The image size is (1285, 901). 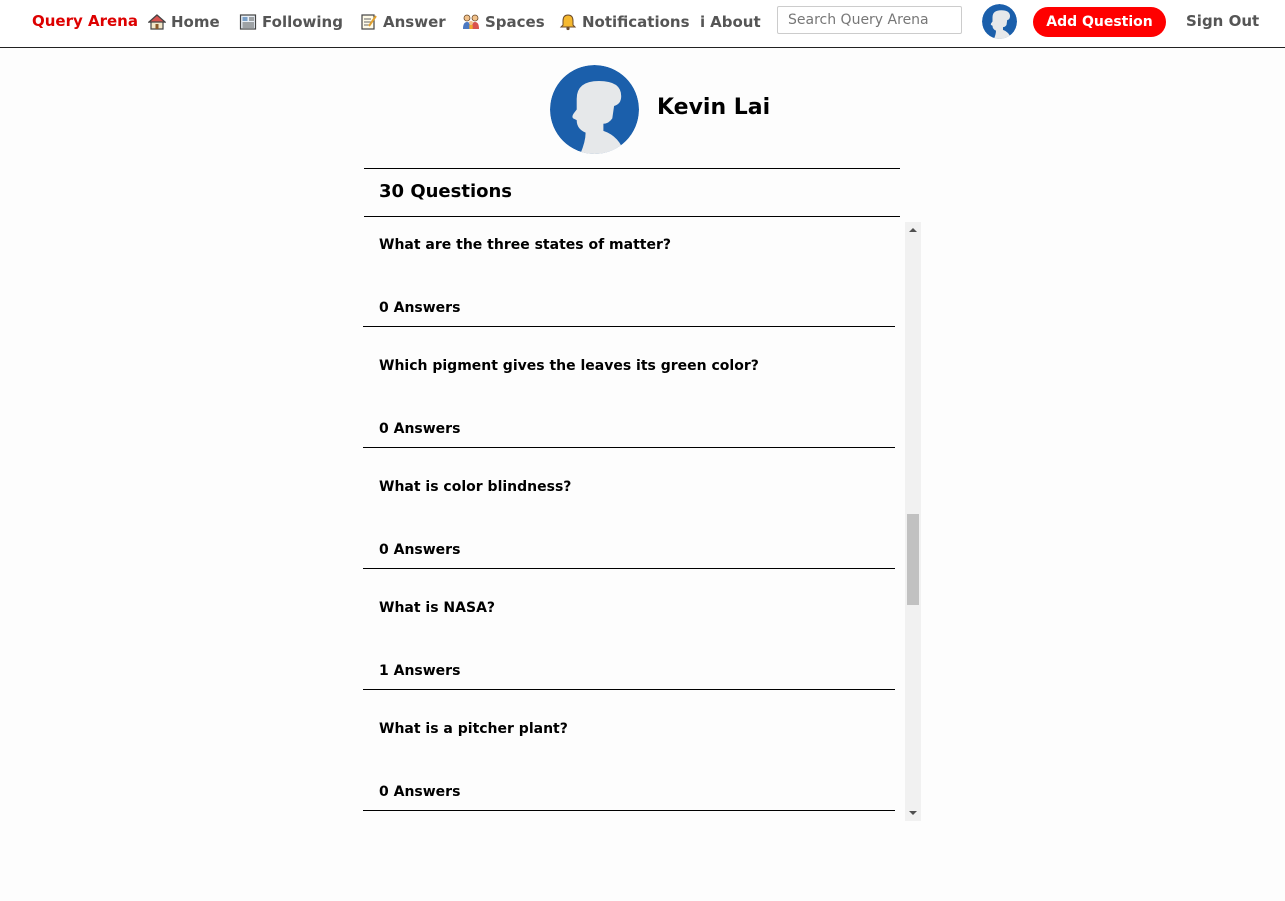 What do you see at coordinates (1222, 21) in the screenshot?
I see `sign-out-link: Sign Out` at bounding box center [1222, 21].